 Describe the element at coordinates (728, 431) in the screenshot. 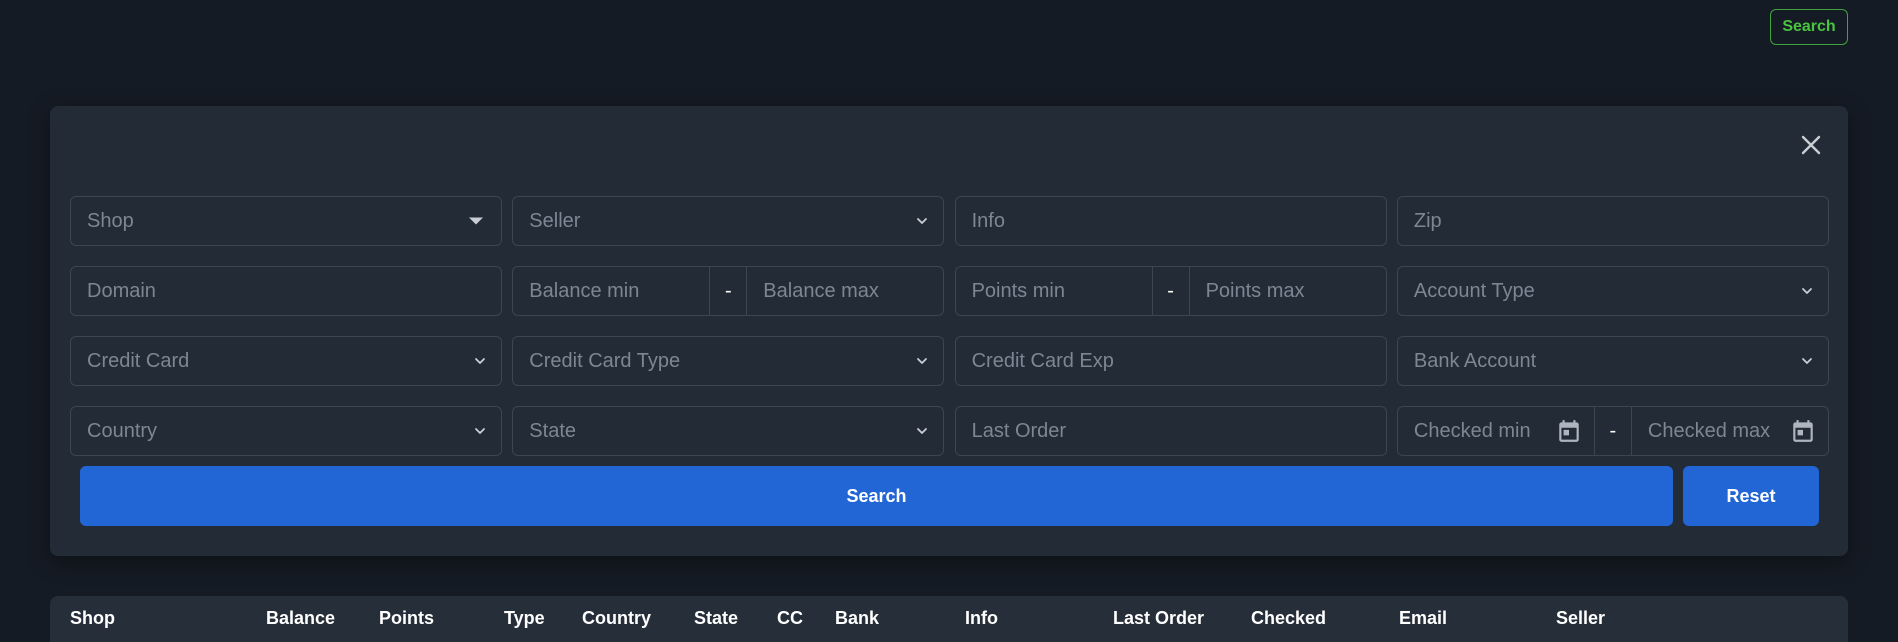

I see `state-select: State` at that location.